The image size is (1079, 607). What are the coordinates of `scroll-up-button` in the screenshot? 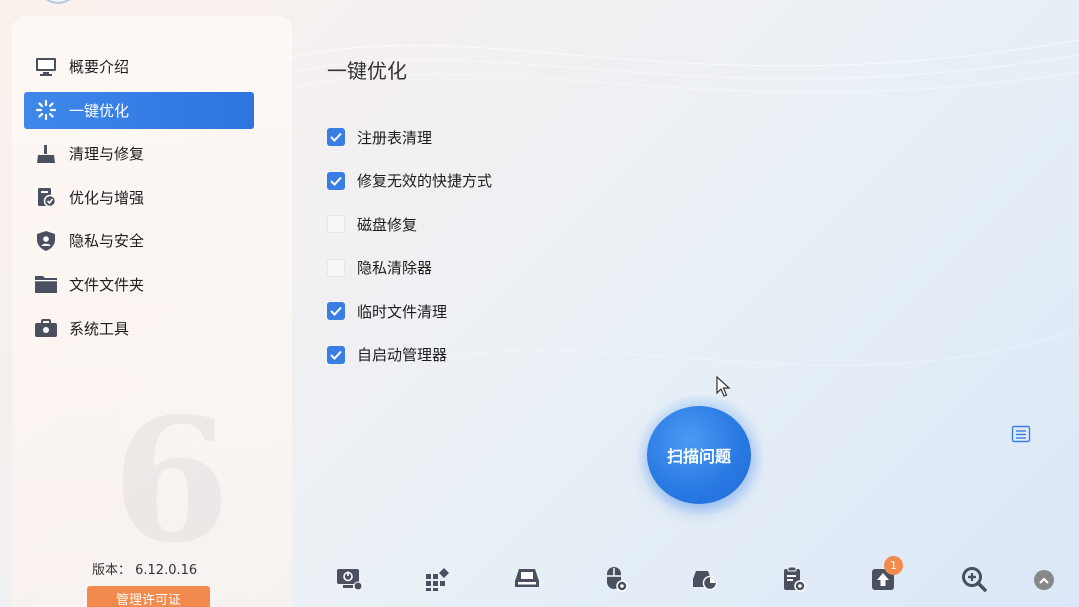 It's located at (1044, 580).